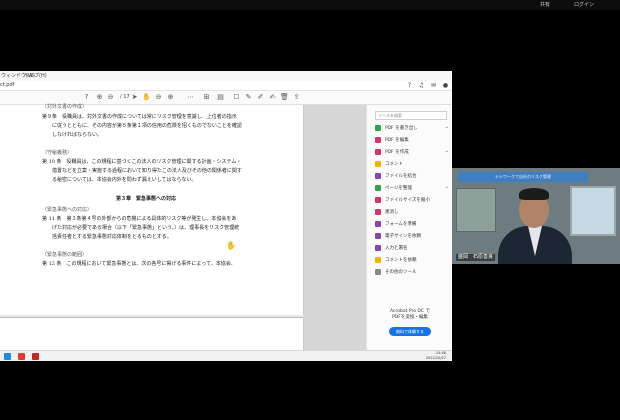 This screenshot has height=420, width=620. I want to click on tool-more-tools: その他のツール, so click(413, 273).